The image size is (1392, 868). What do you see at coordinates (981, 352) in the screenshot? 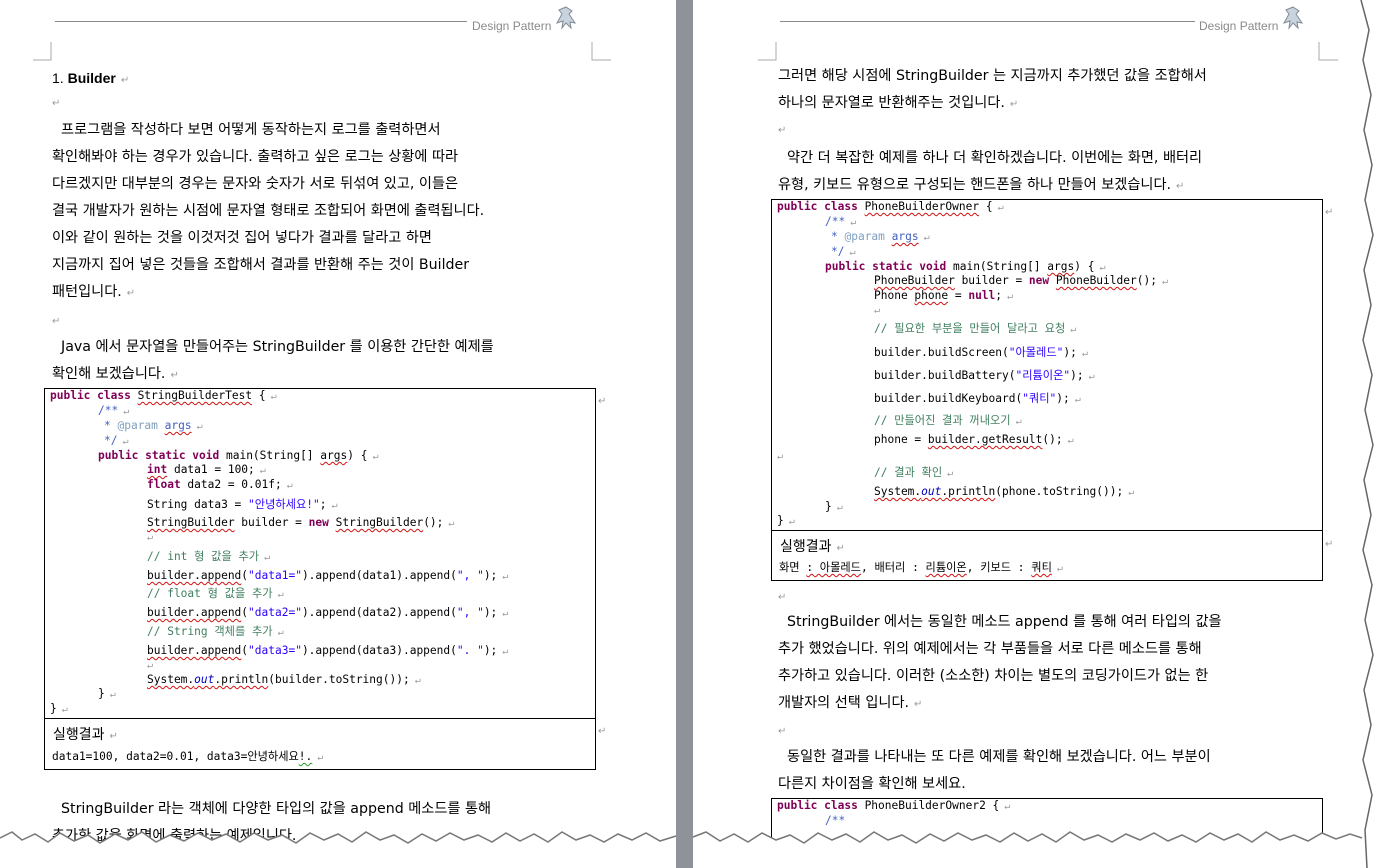
I see `code-line: builder.buildScreen("아몰레드"); ↵` at bounding box center [981, 352].